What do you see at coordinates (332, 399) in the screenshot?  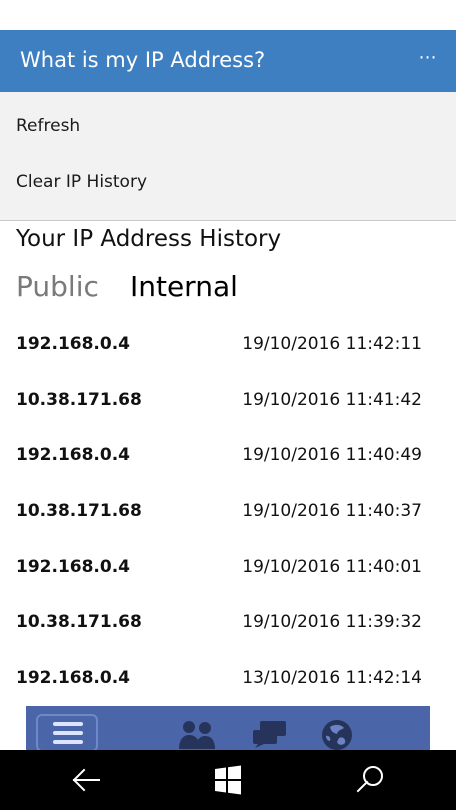 I see `timestamp: 19/10/2016 11:41:42` at bounding box center [332, 399].